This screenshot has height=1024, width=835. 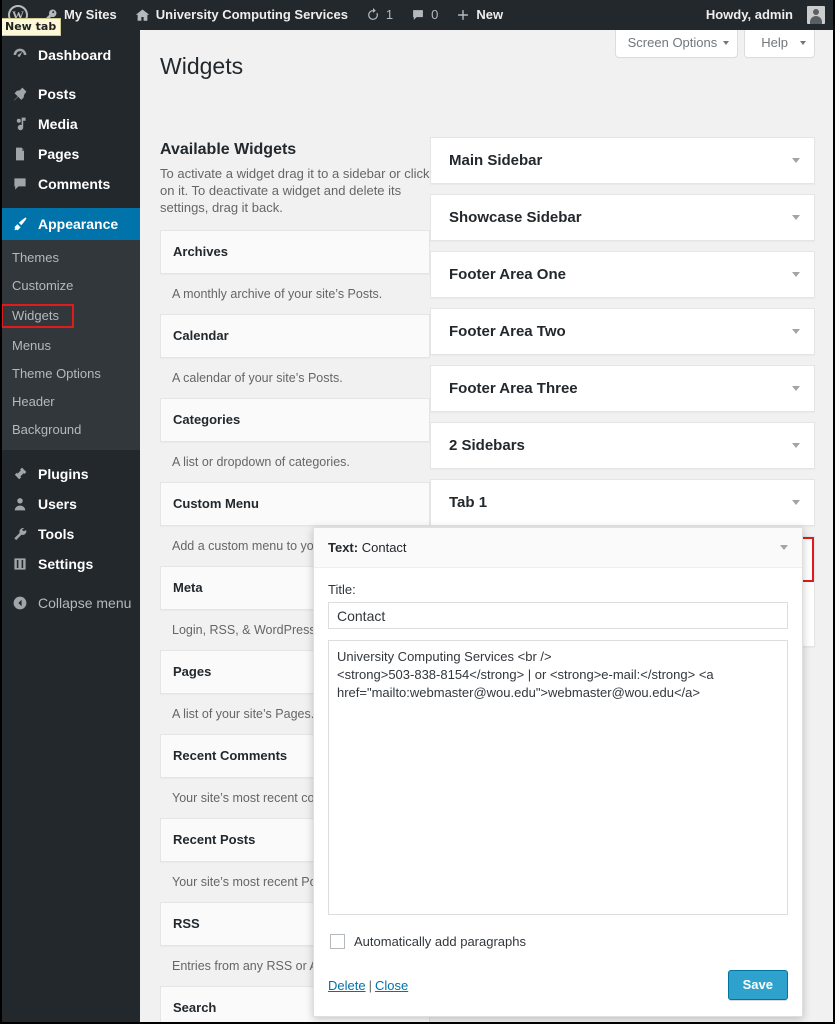 What do you see at coordinates (558, 934) in the screenshot?
I see `auto-paragraph-row: Automatically add paragraphs` at bounding box center [558, 934].